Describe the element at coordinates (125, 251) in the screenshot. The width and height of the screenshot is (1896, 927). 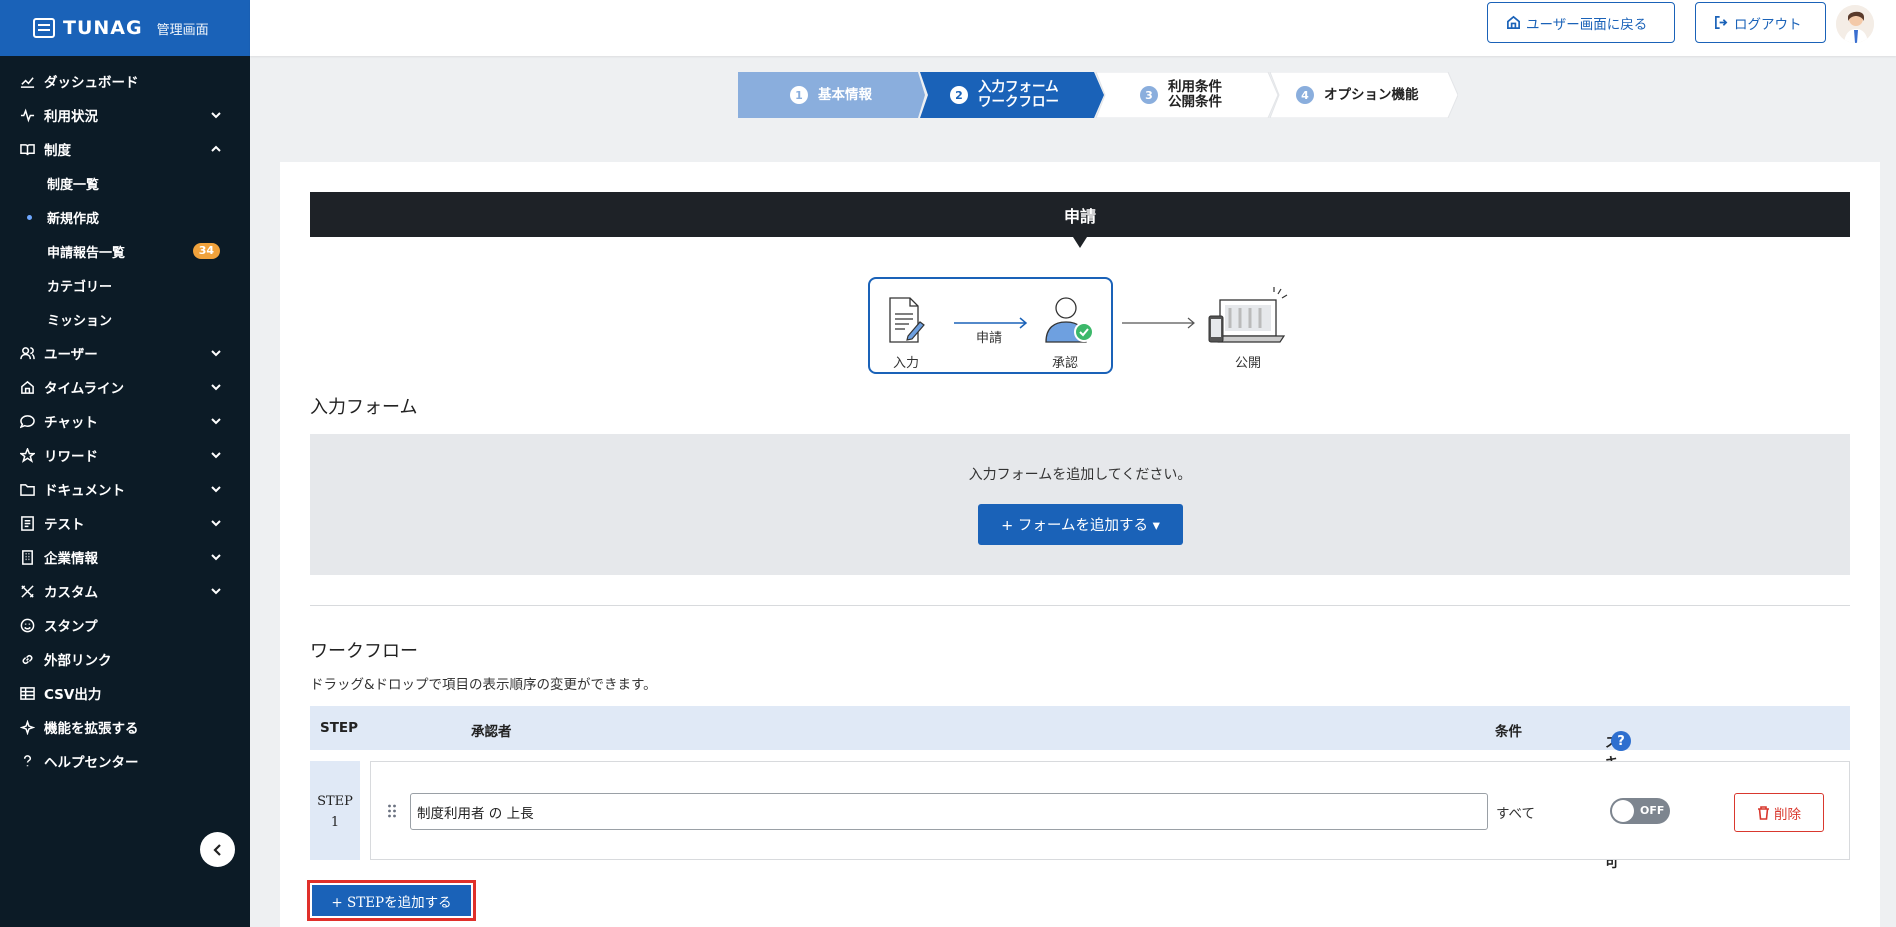
I see `sidebar-subitem-reports: 申請報告一覧 34` at that location.